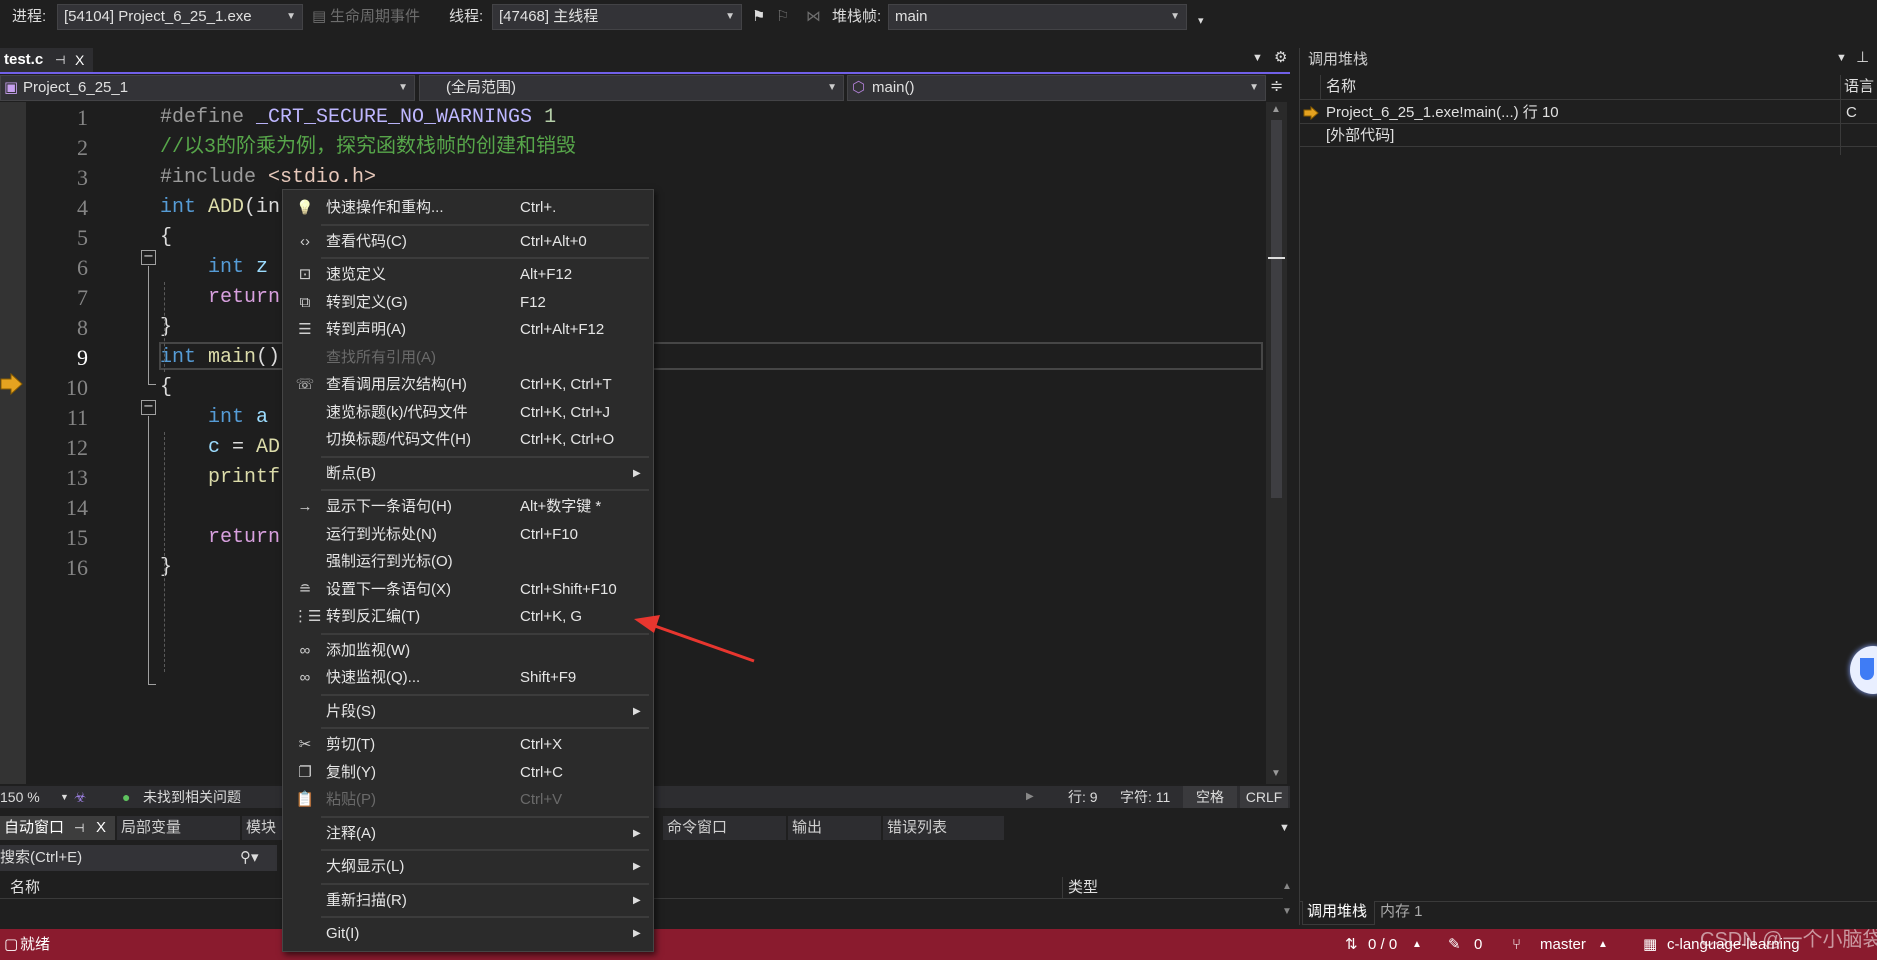 The height and width of the screenshot is (960, 1877). Describe the element at coordinates (468, 440) in the screenshot. I see `menu-item: 切换标题/代码文件(H) Ctrl+K, Ctrl+O` at that location.